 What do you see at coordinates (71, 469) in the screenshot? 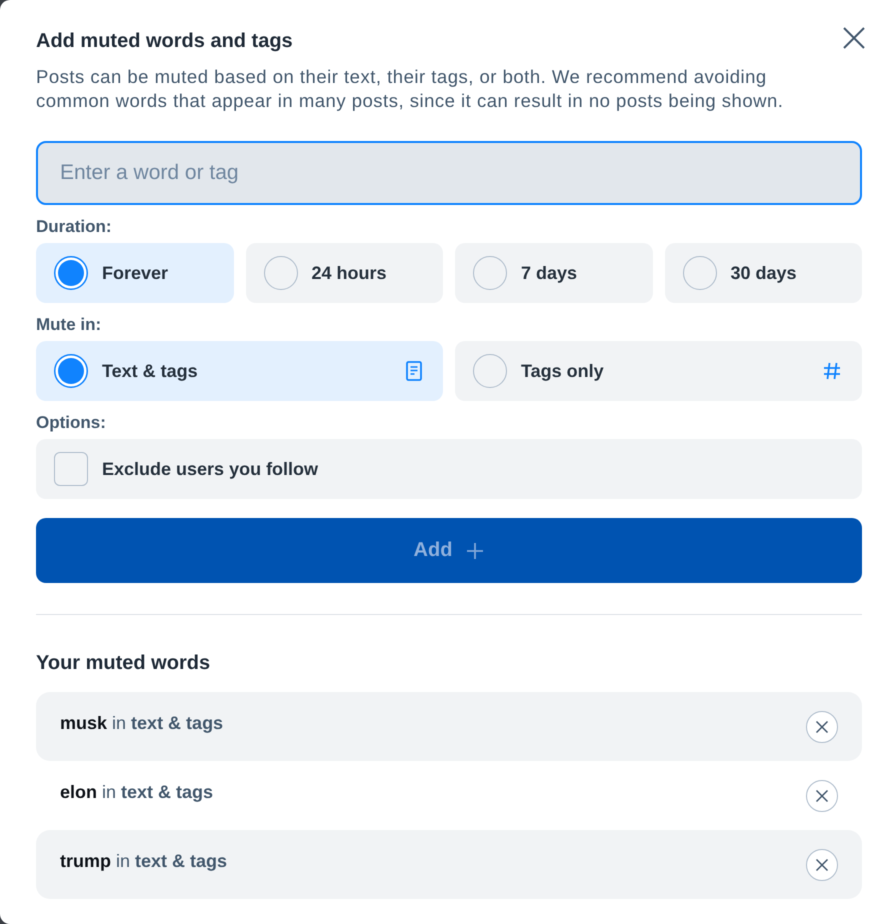
I see `checkbox` at bounding box center [71, 469].